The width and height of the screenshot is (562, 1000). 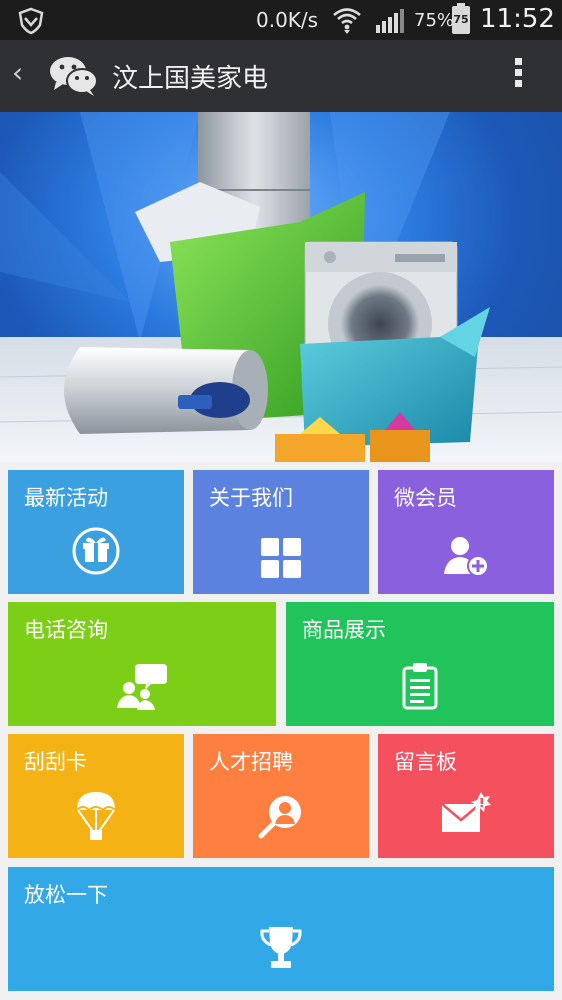 What do you see at coordinates (390, 21) in the screenshot?
I see `signal-icon` at bounding box center [390, 21].